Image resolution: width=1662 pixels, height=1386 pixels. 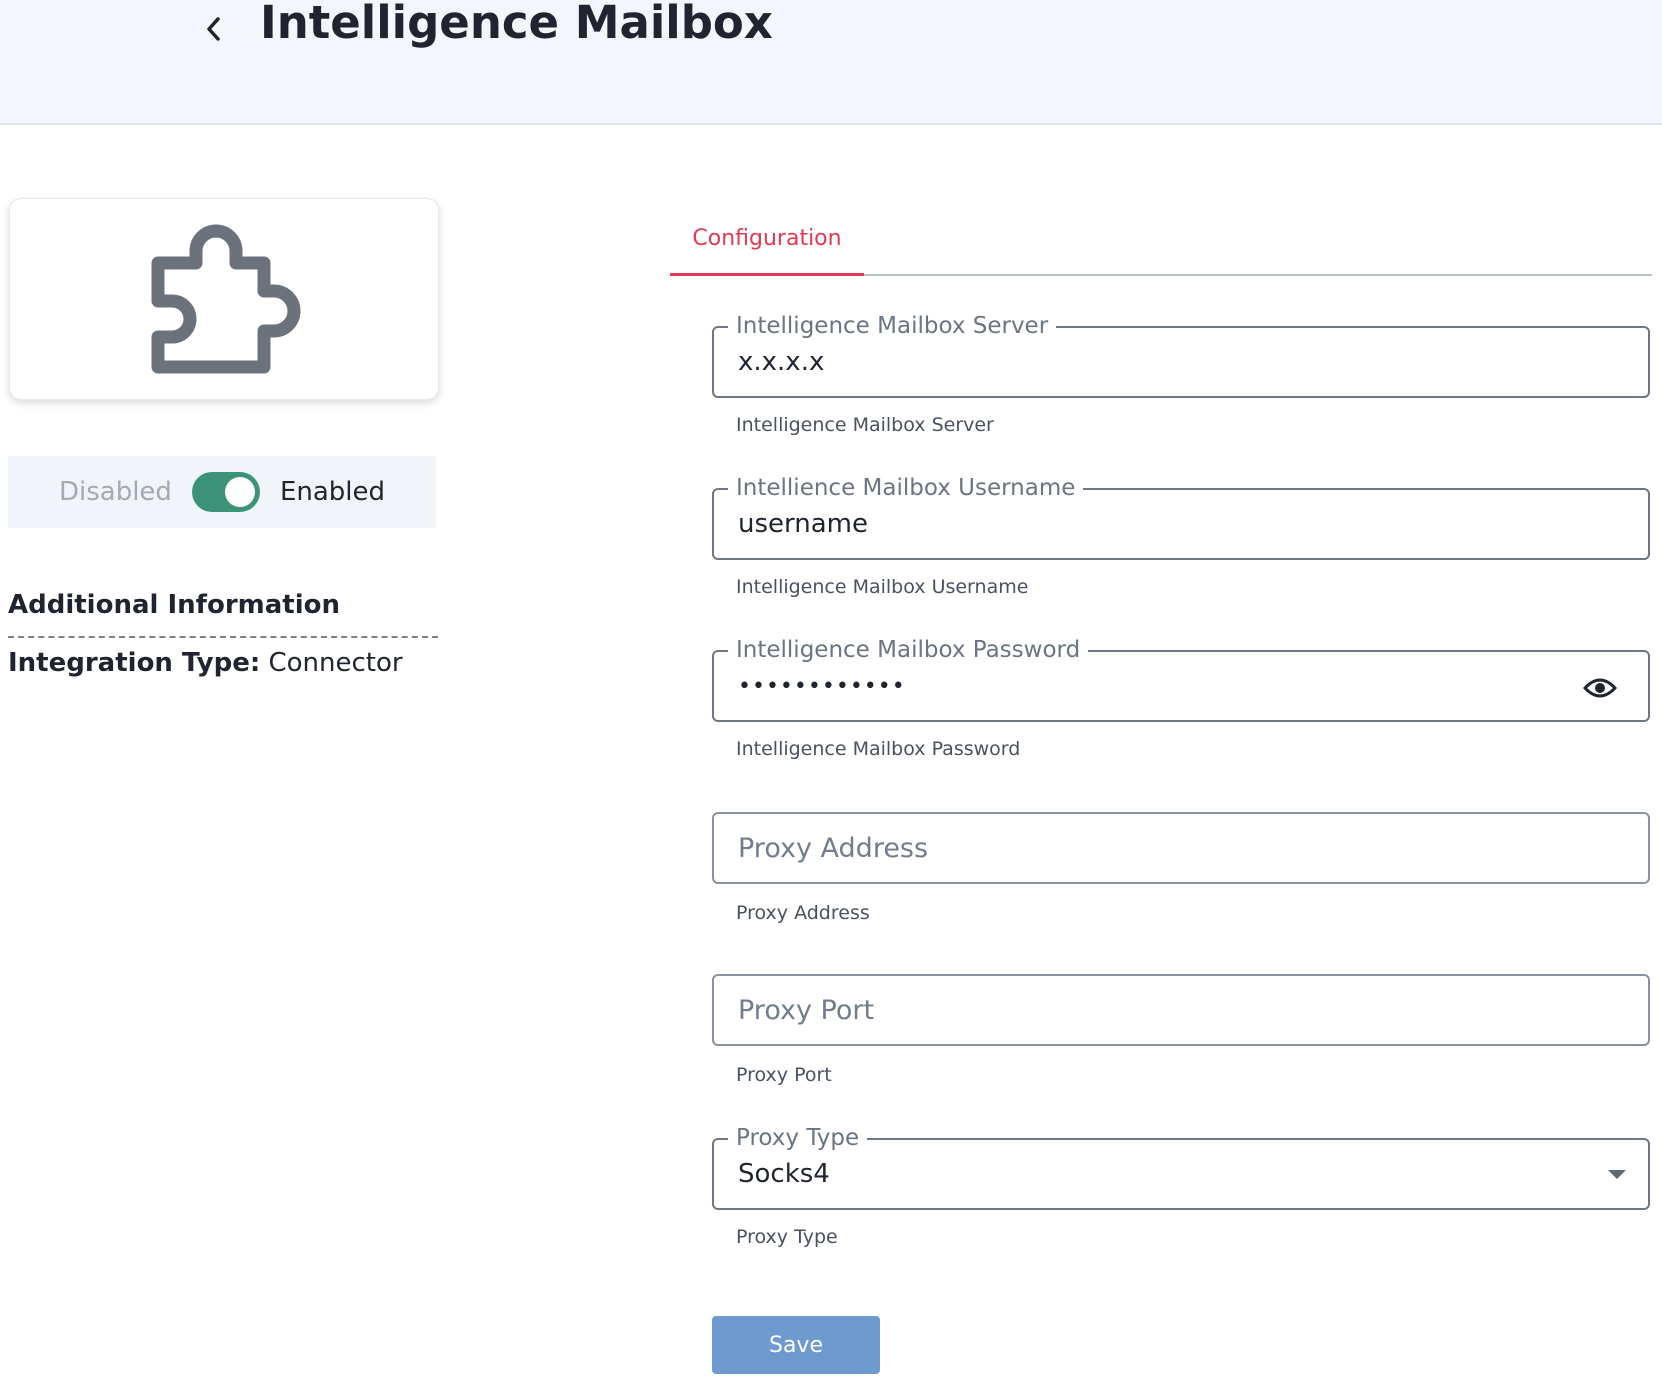 I want to click on proxy-port-helper-text: Proxy Port, so click(x=784, y=1075).